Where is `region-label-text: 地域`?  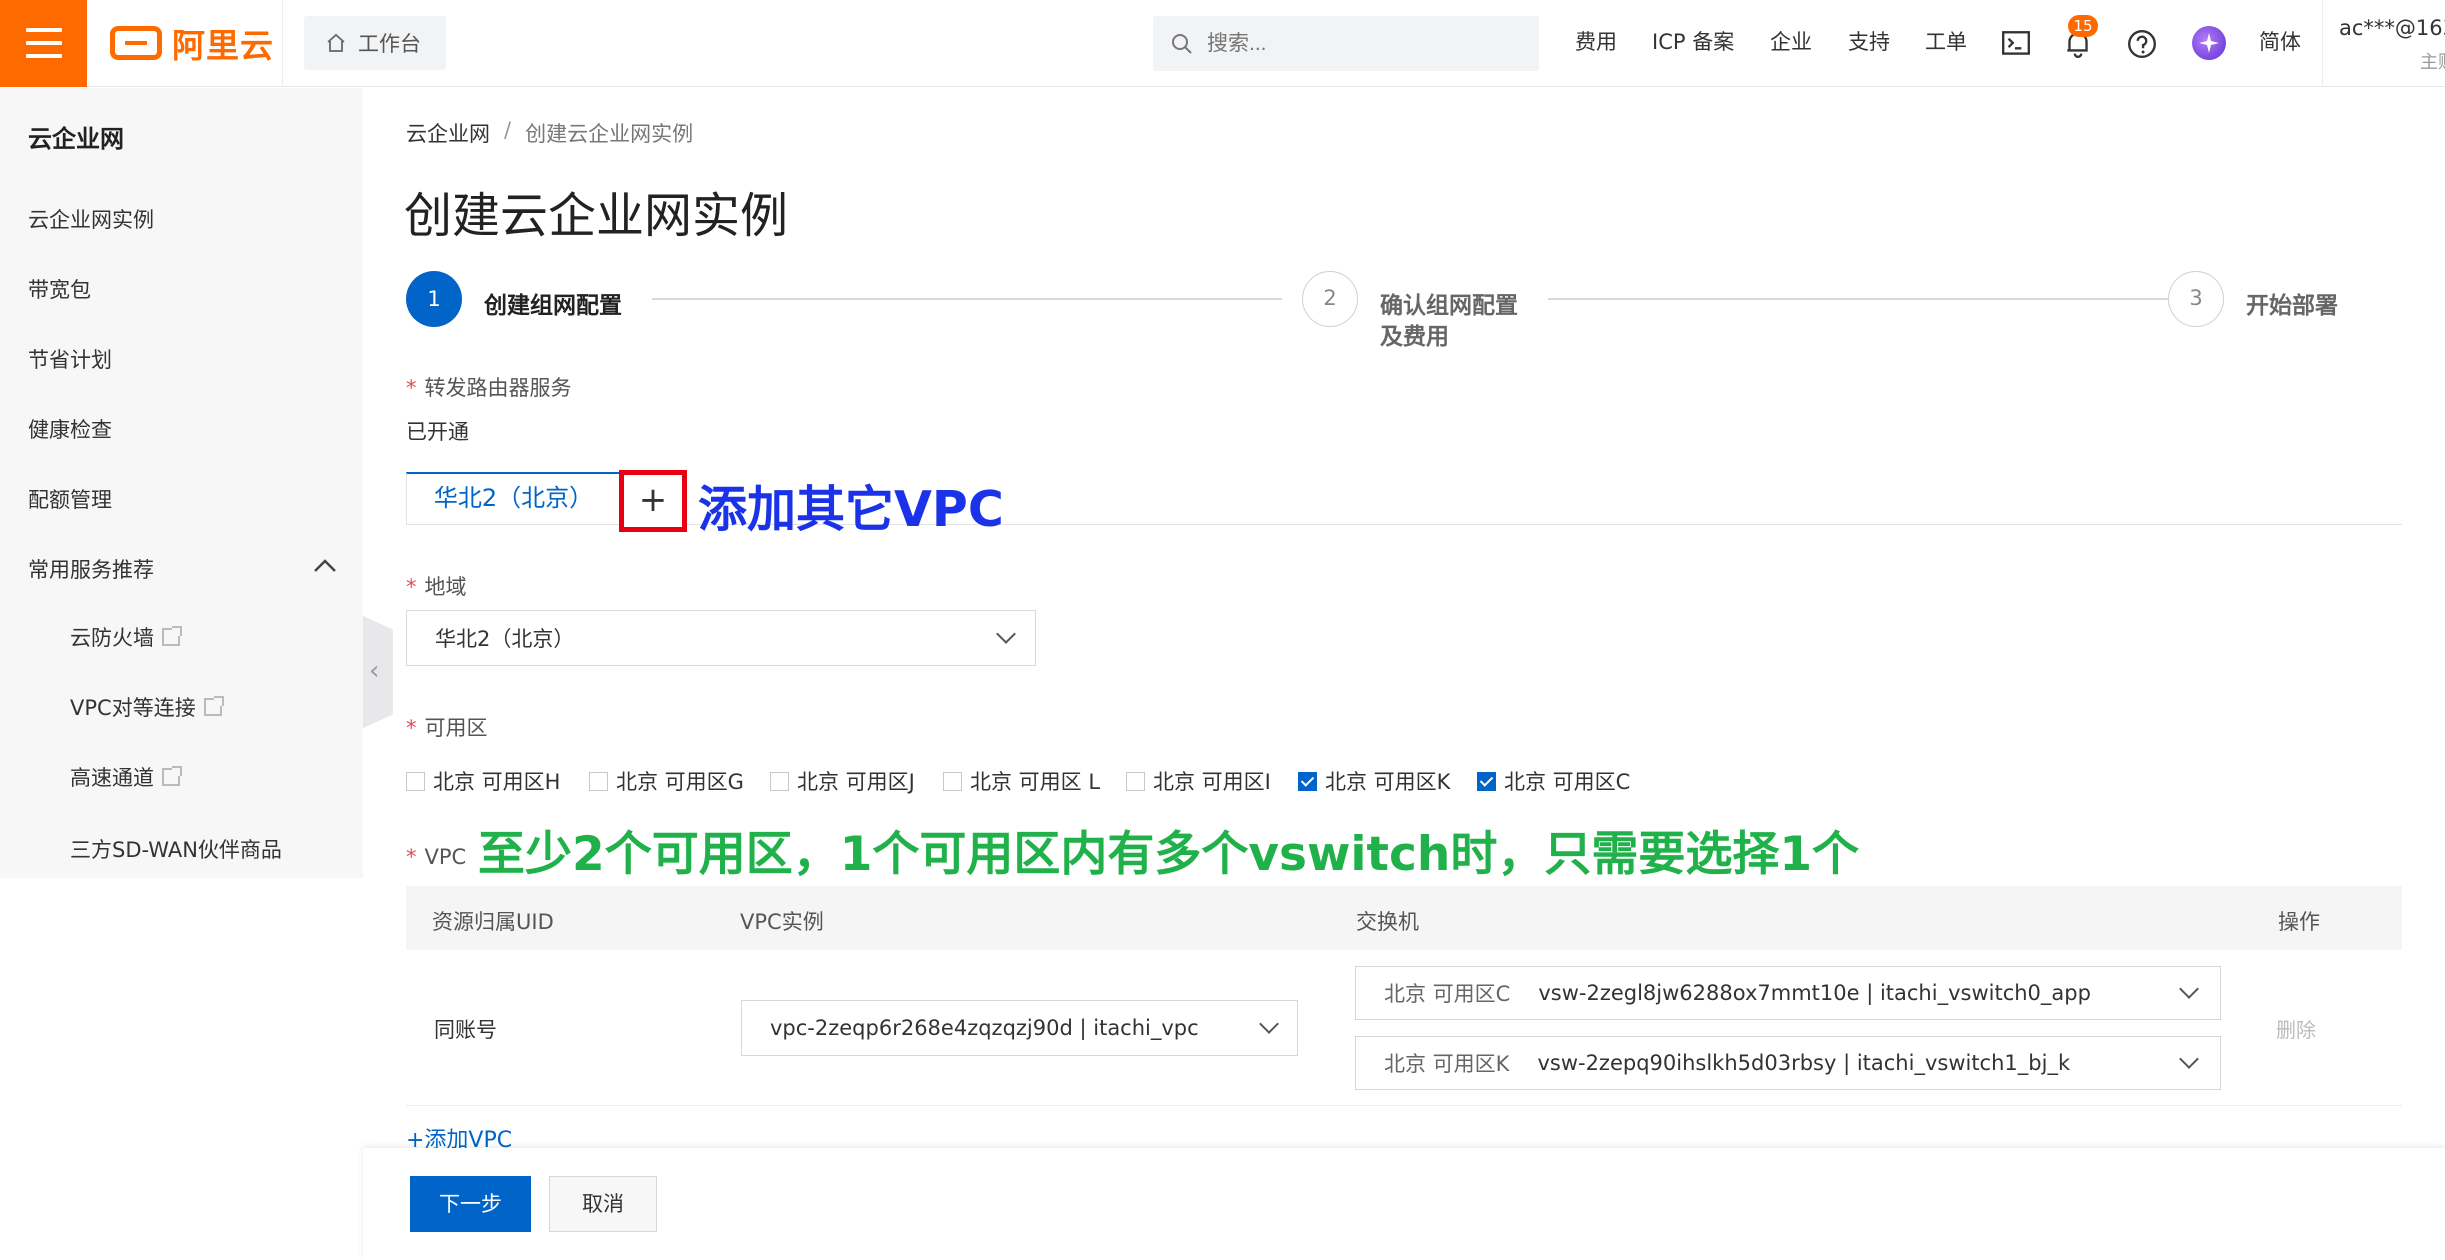
region-label-text: 地域 is located at coordinates (445, 587).